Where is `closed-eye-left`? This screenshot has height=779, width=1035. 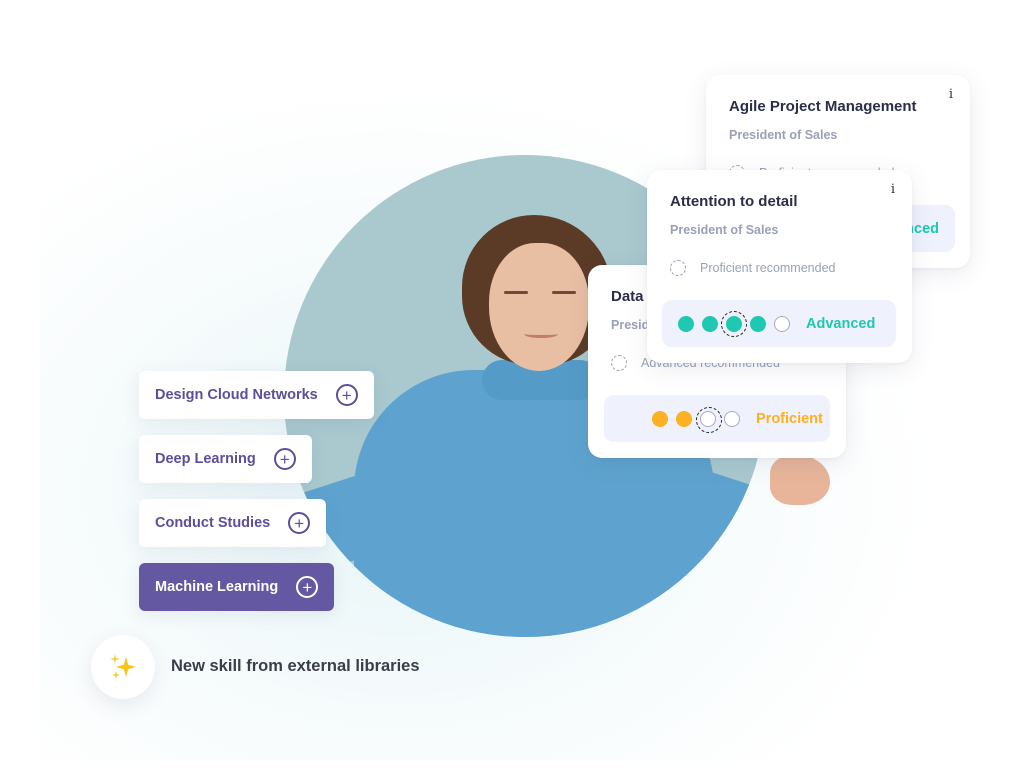 closed-eye-left is located at coordinates (516, 292).